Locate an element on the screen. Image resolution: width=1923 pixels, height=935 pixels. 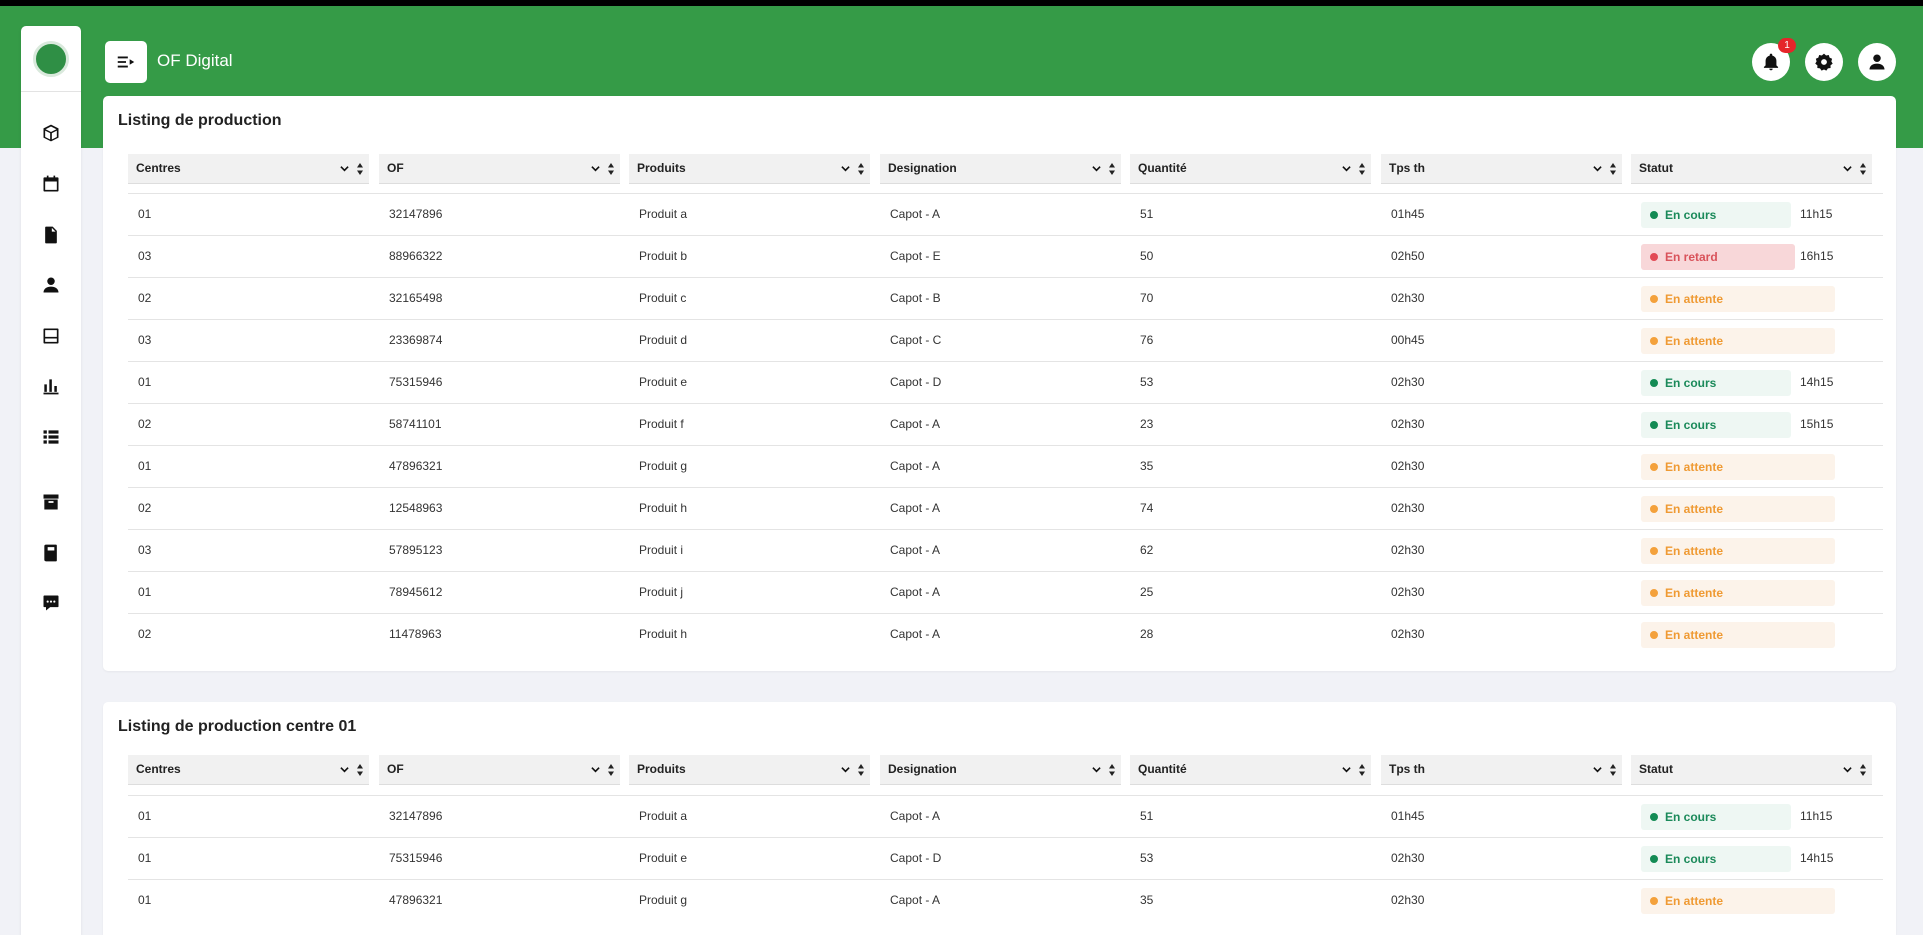
column-header-label: Statut is located at coordinates (1656, 769).